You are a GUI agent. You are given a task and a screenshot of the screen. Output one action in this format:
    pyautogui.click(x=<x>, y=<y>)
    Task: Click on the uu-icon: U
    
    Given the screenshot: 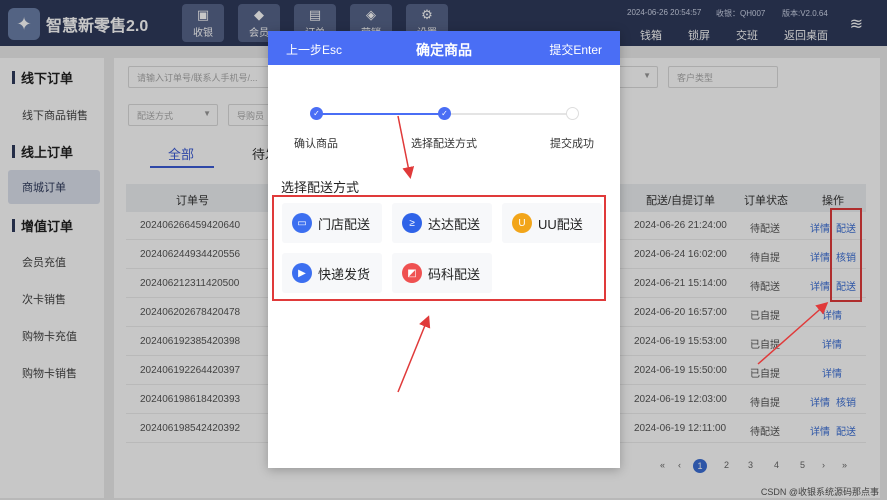 What is the action you would take?
    pyautogui.click(x=522, y=223)
    